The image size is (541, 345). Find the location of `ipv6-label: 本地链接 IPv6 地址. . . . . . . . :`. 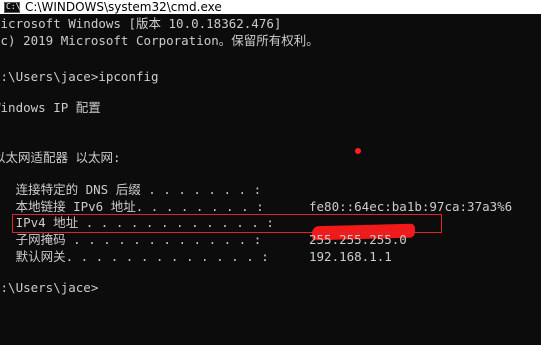

ipv6-label: 本地链接 IPv6 地址. . . . . . . . : is located at coordinates (132, 206).